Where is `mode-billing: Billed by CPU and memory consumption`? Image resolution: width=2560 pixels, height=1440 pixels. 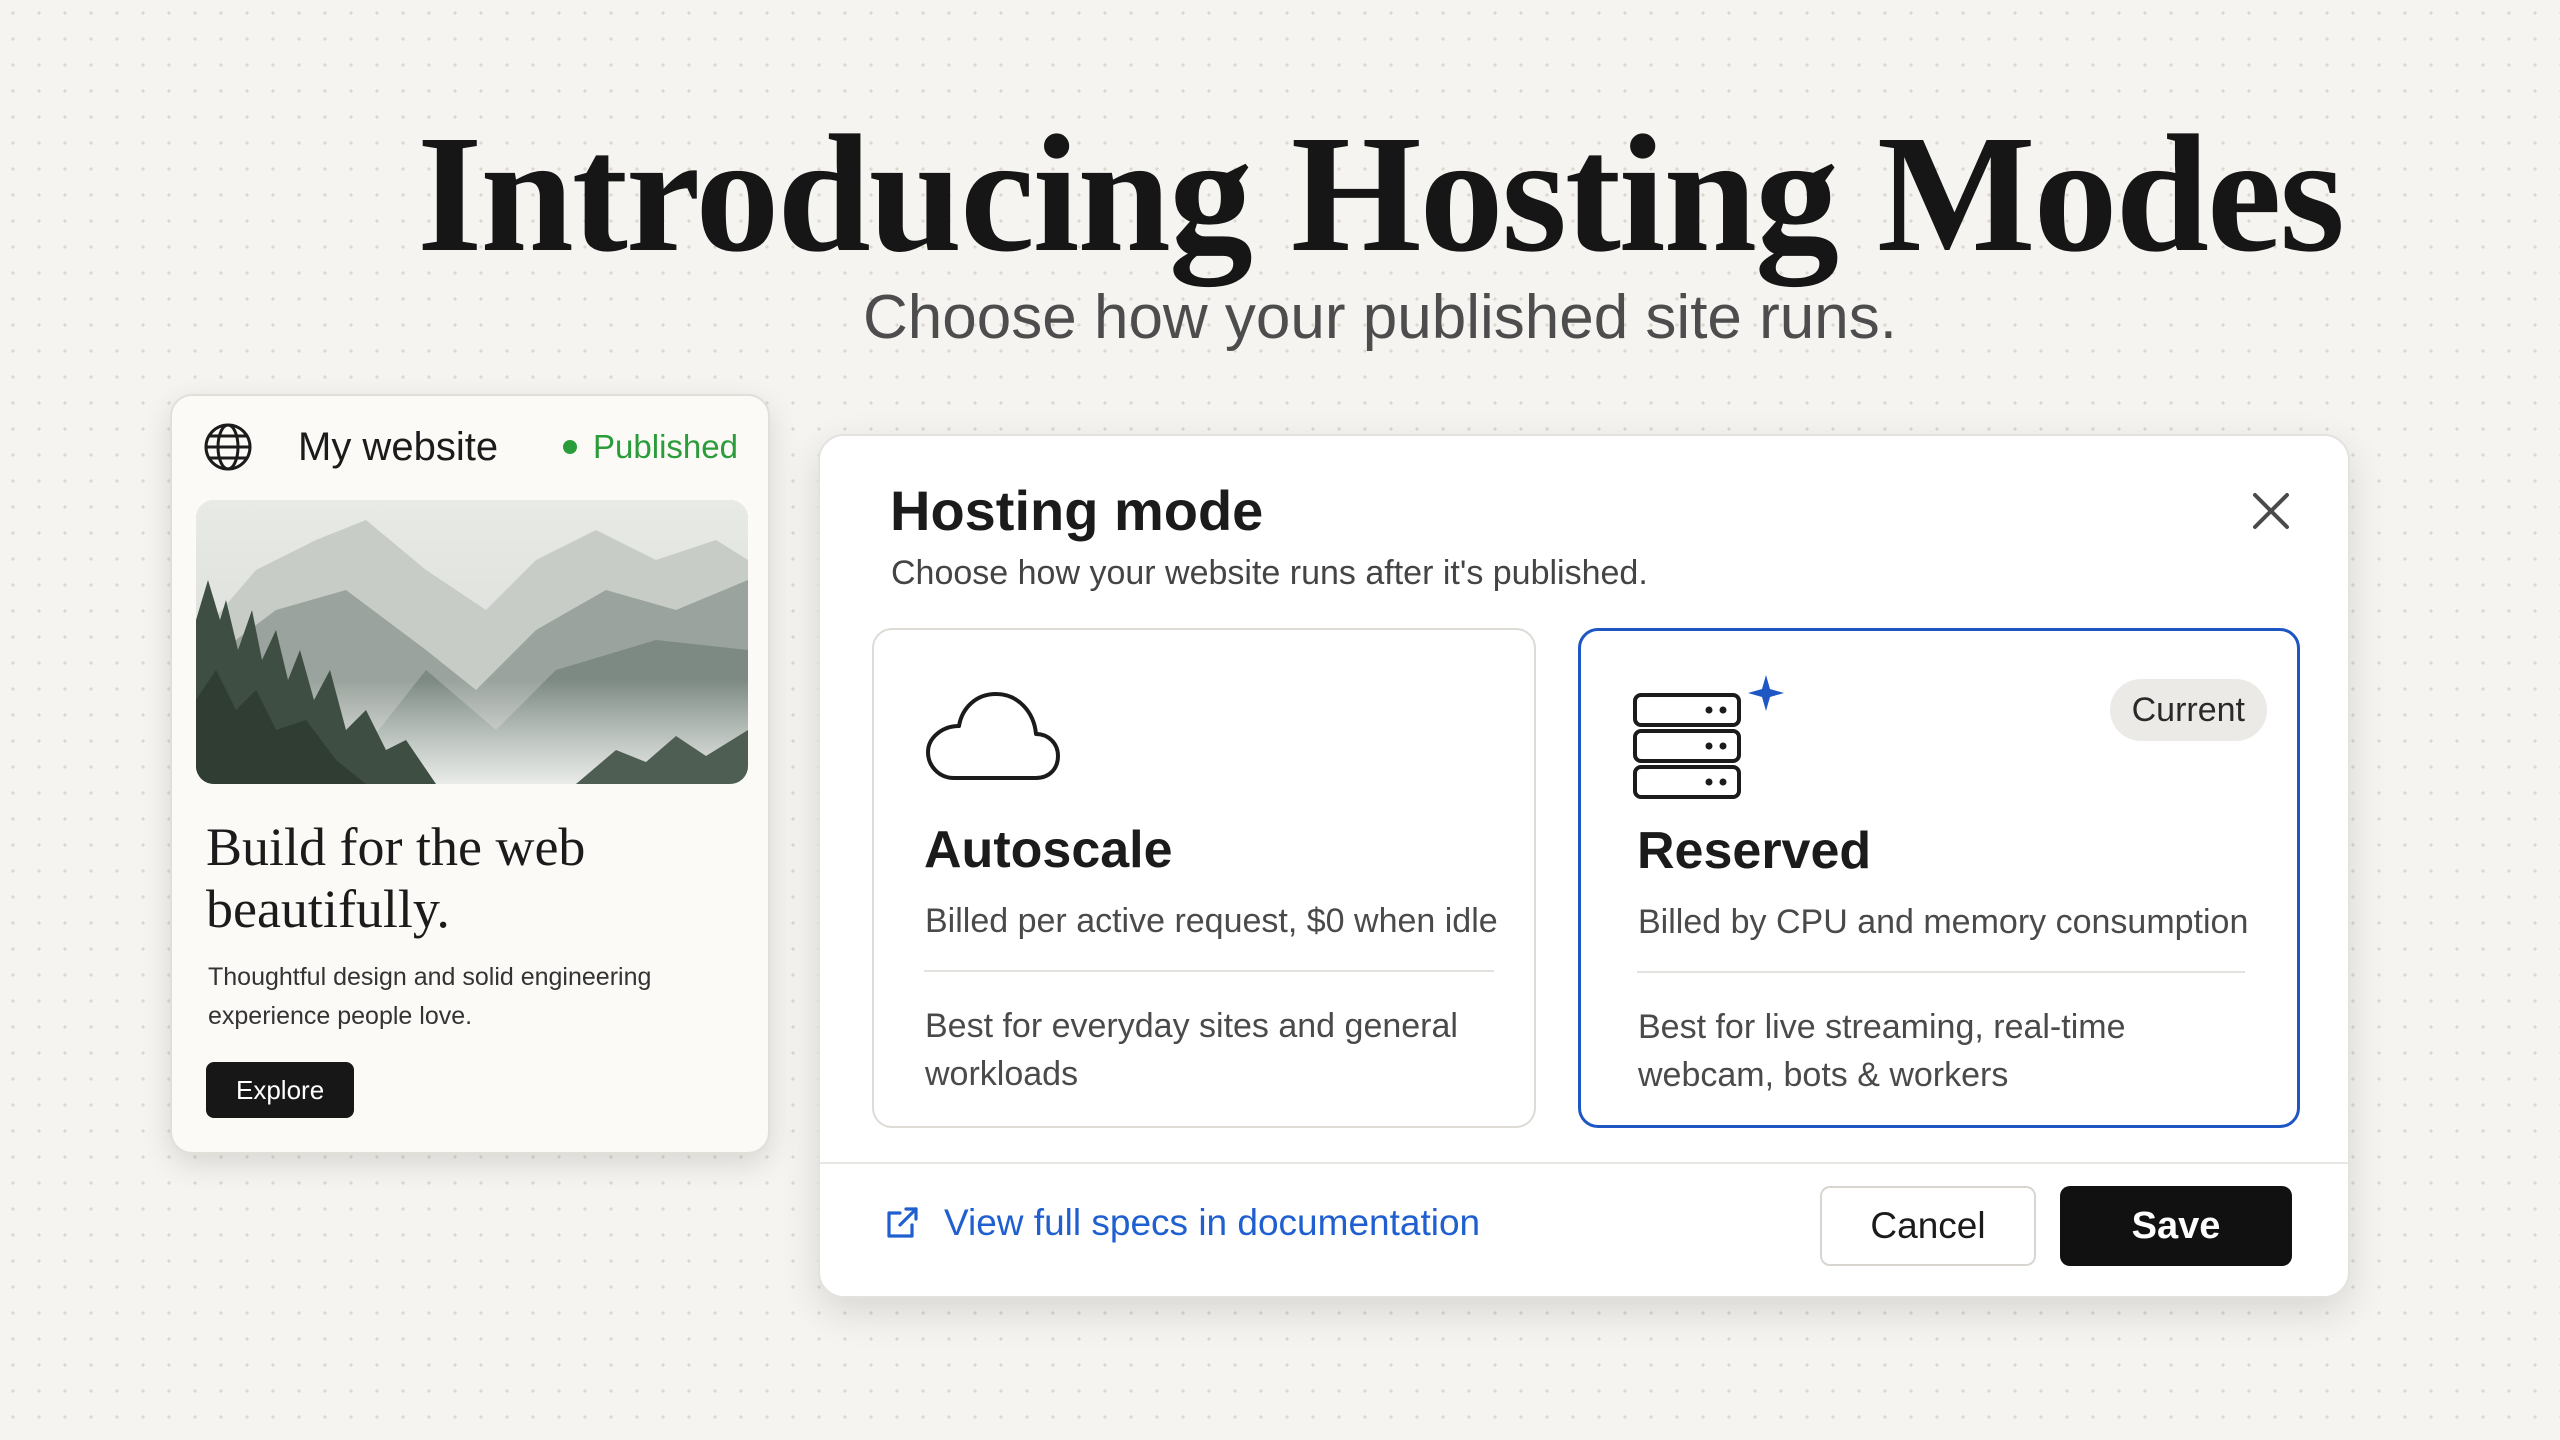 mode-billing: Billed by CPU and memory consumption is located at coordinates (1943, 922).